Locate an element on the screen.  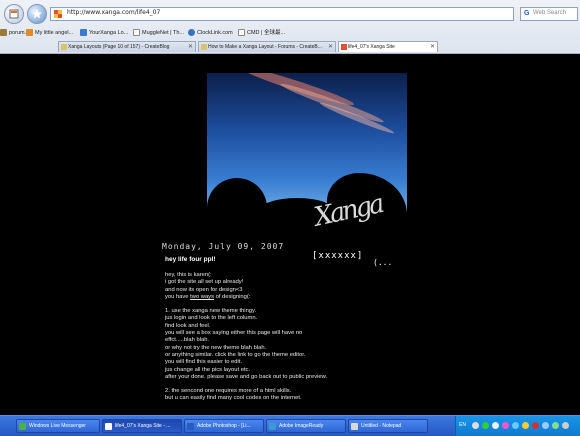
post-body-line: i got the site all set up already! is located at coordinates (204, 282).